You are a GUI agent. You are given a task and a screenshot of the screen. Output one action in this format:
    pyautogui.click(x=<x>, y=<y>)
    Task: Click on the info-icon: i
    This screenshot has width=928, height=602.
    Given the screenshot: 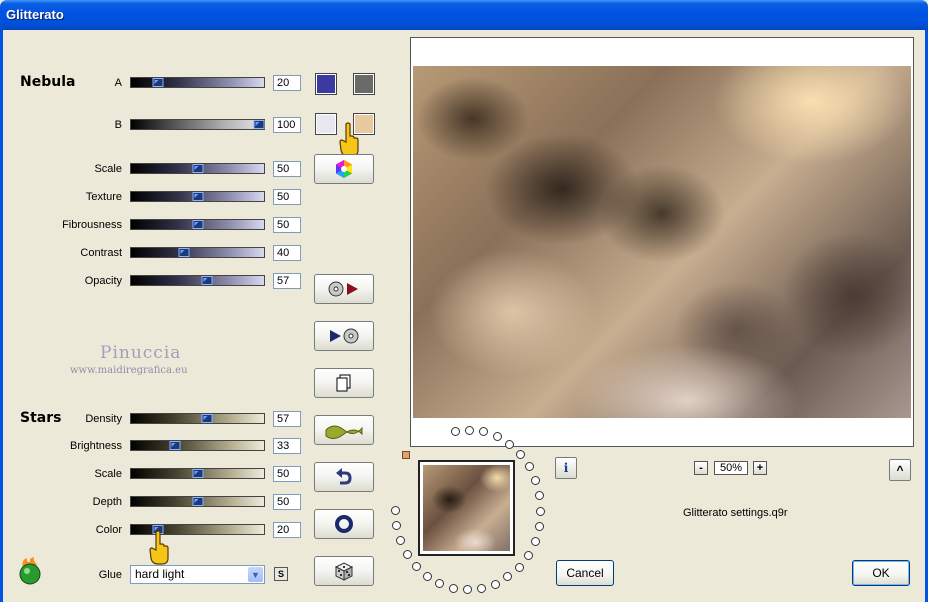 What is the action you would take?
    pyautogui.click(x=566, y=468)
    